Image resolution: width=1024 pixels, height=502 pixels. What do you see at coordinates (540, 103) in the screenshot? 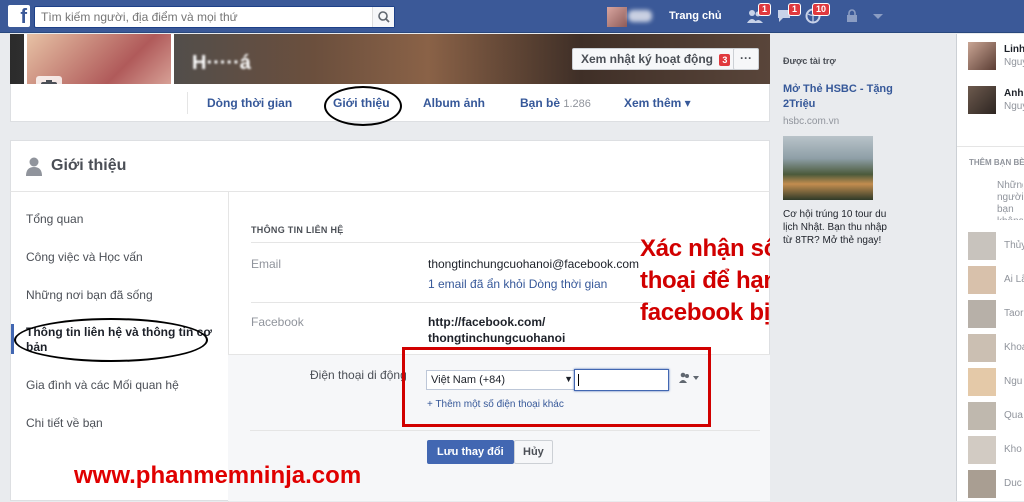
I see `tab-friends-label: Bạn bè` at bounding box center [540, 103].